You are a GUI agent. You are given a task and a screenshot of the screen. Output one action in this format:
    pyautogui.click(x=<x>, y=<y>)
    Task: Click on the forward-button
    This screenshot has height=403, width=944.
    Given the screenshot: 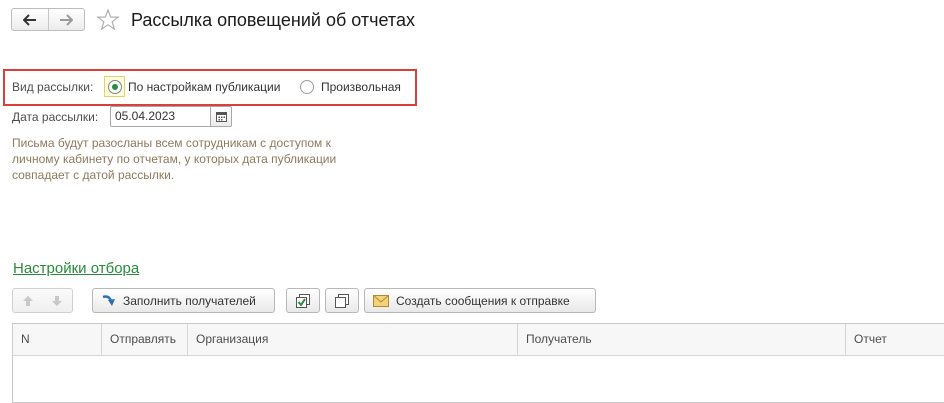 What is the action you would take?
    pyautogui.click(x=66, y=19)
    